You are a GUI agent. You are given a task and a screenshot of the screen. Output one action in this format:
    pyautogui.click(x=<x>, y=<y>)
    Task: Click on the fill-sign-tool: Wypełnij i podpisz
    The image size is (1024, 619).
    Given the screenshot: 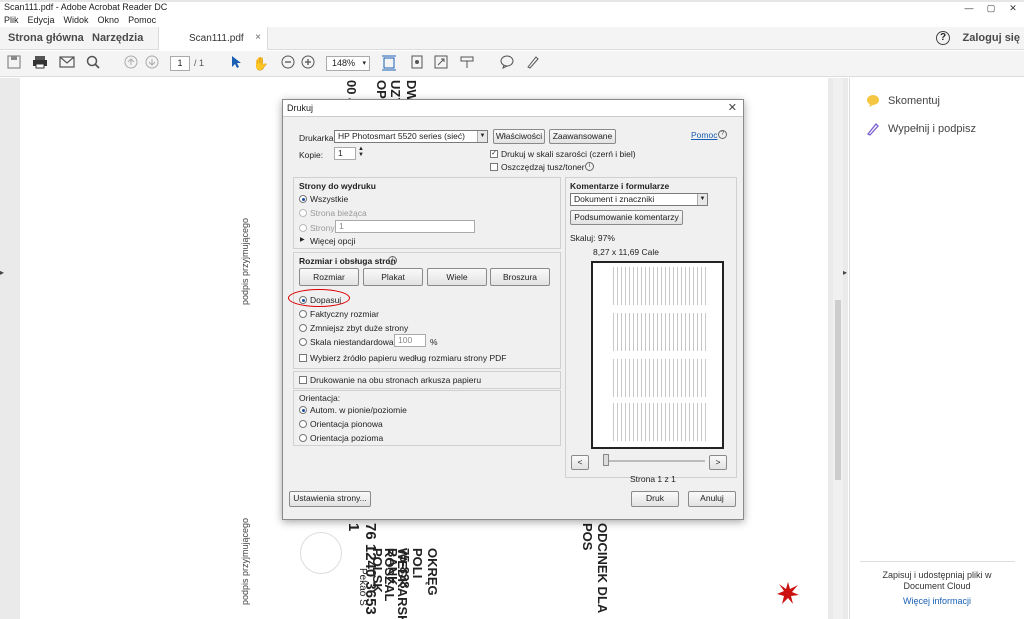 What is the action you would take?
    pyautogui.click(x=921, y=129)
    